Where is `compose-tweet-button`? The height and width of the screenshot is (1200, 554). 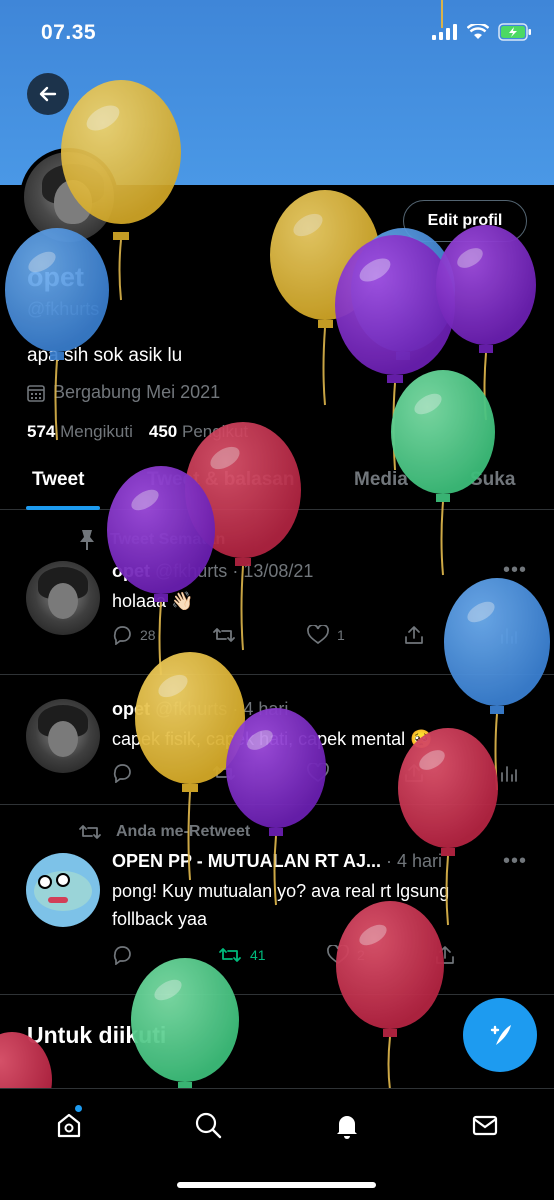
compose-tweet-button is located at coordinates (500, 1035).